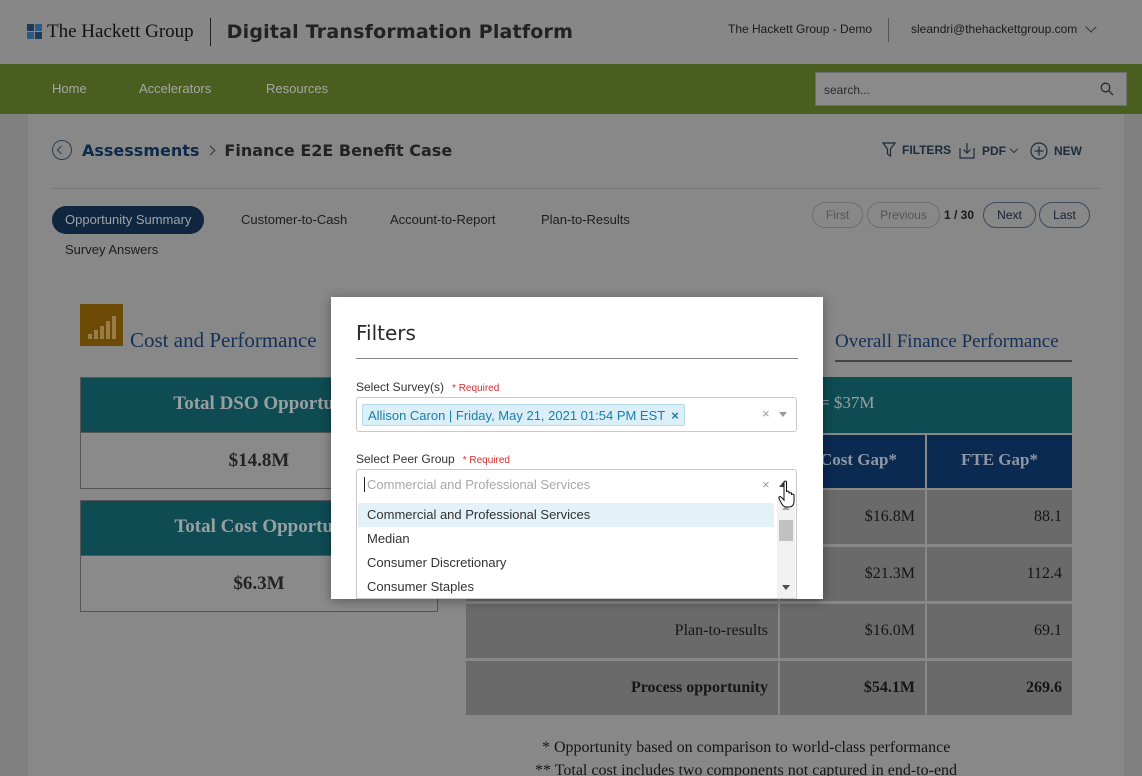  What do you see at coordinates (967, 151) in the screenshot?
I see `download-icon` at bounding box center [967, 151].